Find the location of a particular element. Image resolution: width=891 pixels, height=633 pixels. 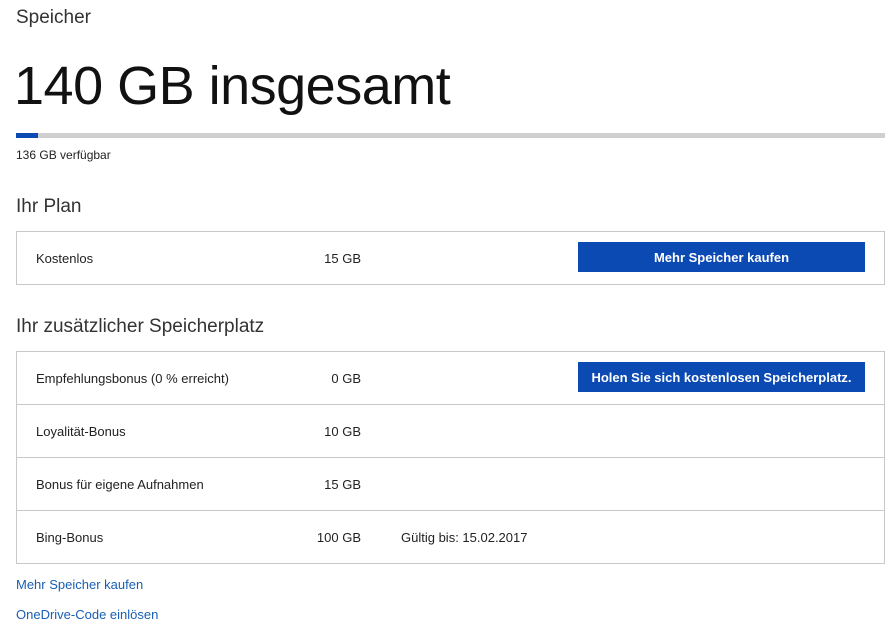

row-valid-until-note: Gültig bis: 15.02.2017 is located at coordinates (464, 537).